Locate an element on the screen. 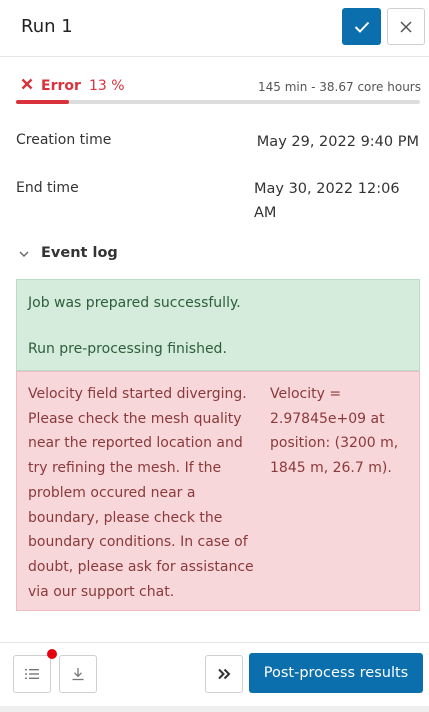 This screenshot has height=712, width=429. run-time-summary: 145 min - 38.67 core hours is located at coordinates (339, 87).